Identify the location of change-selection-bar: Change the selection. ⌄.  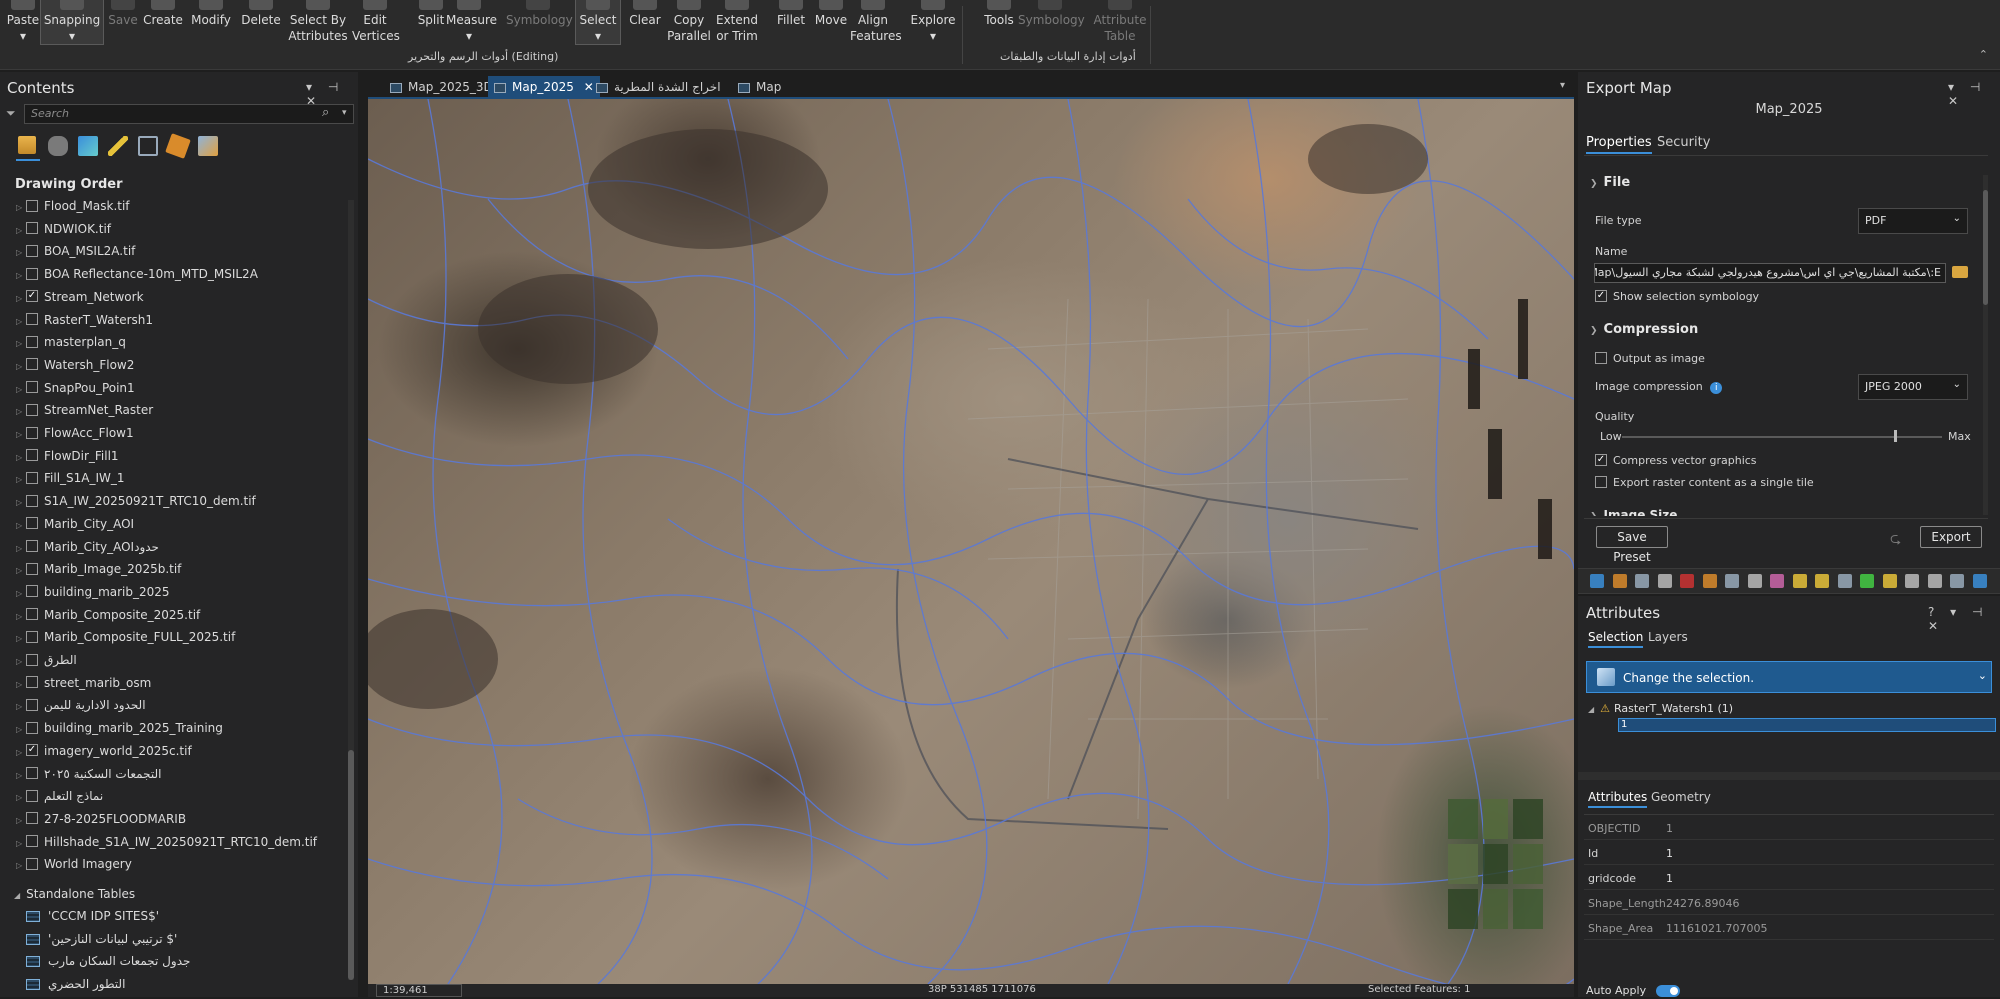
(1789, 677).